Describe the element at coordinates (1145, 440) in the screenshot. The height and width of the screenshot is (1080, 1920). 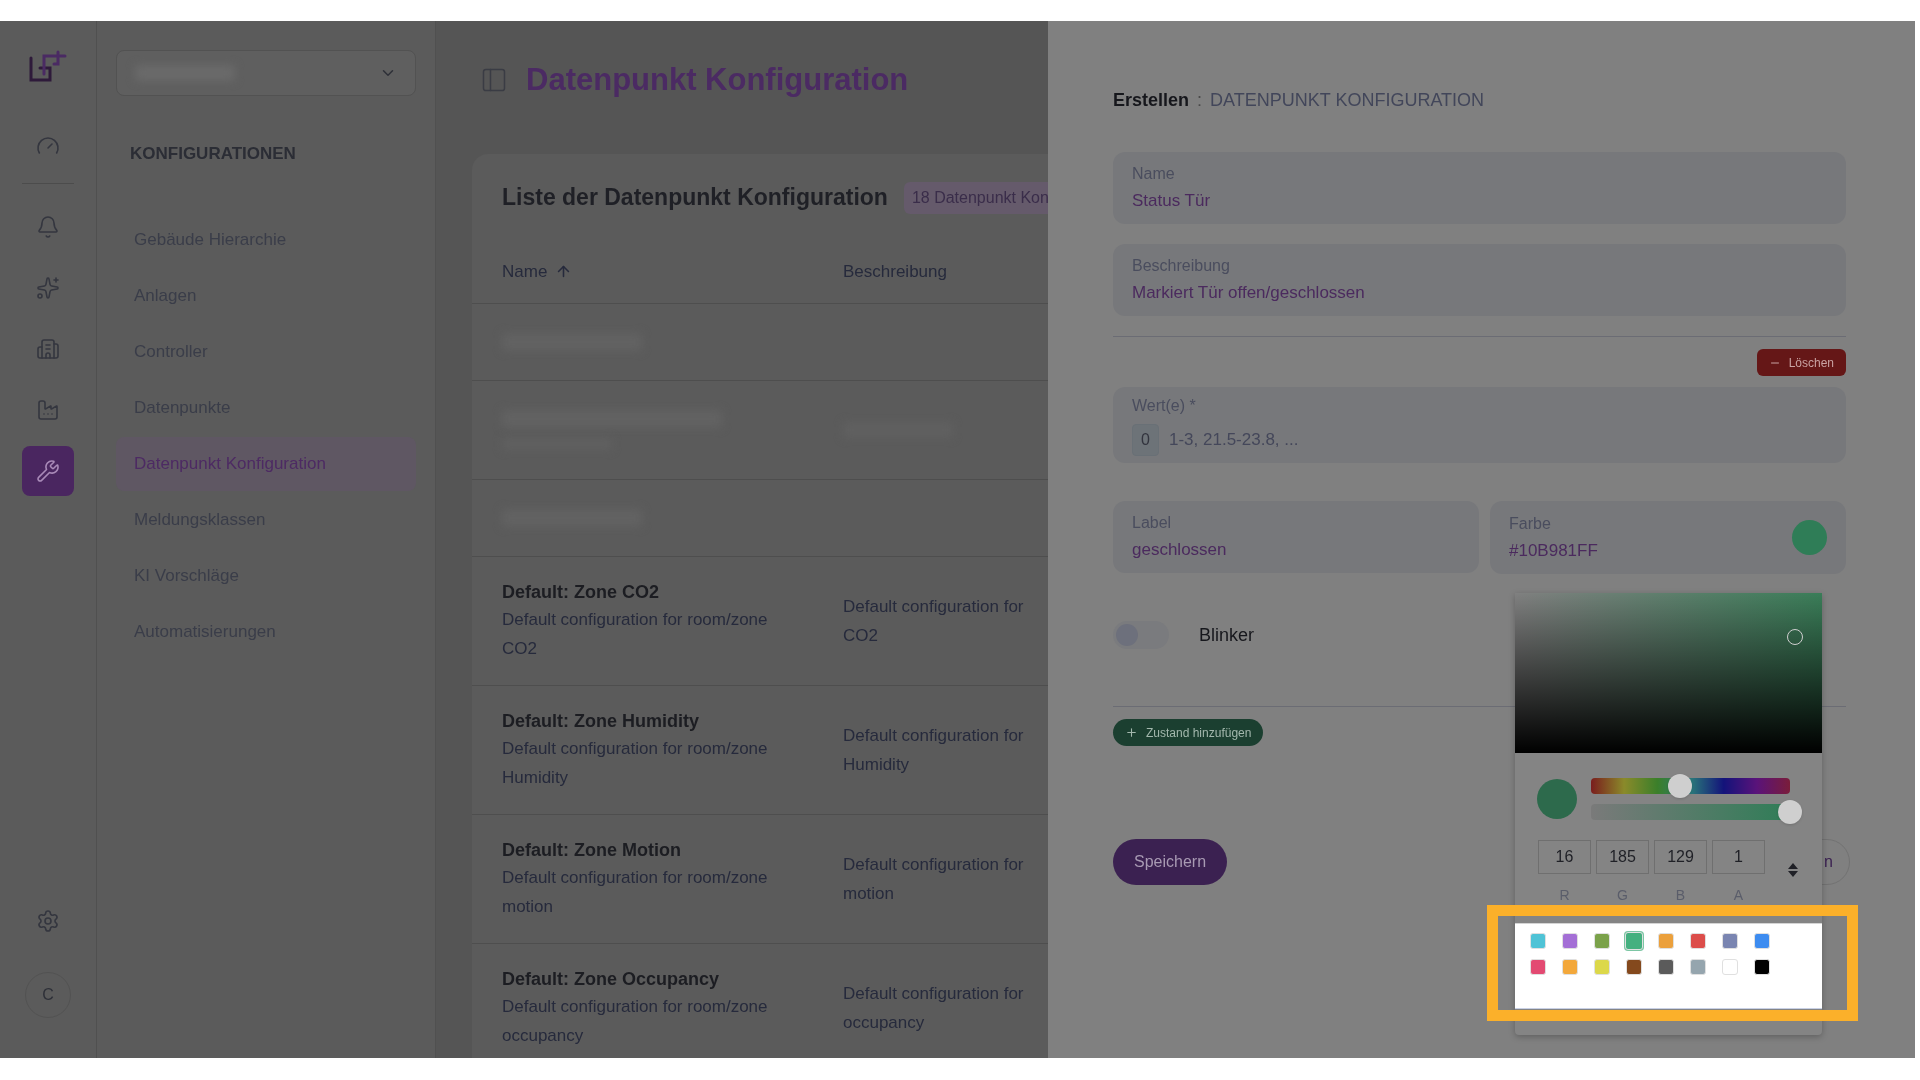
I see `value-chip: 0` at that location.